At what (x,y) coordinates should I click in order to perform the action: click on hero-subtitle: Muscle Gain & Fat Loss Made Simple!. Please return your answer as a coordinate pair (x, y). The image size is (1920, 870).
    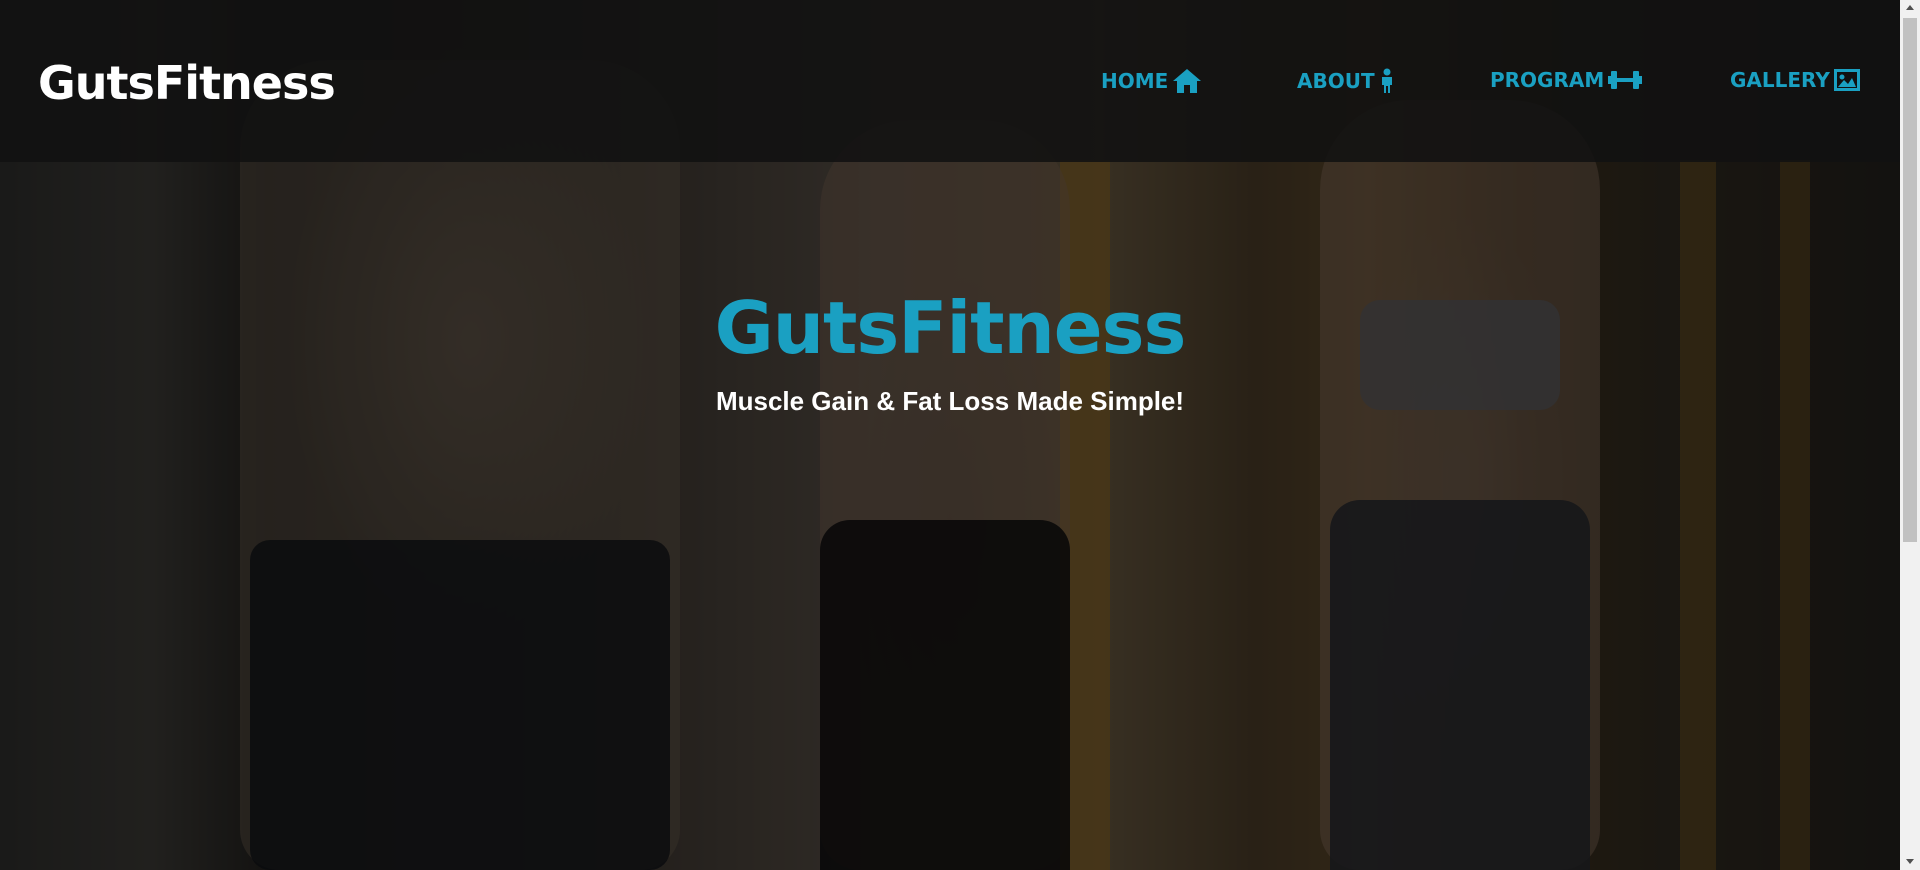
    Looking at the image, I should click on (950, 401).